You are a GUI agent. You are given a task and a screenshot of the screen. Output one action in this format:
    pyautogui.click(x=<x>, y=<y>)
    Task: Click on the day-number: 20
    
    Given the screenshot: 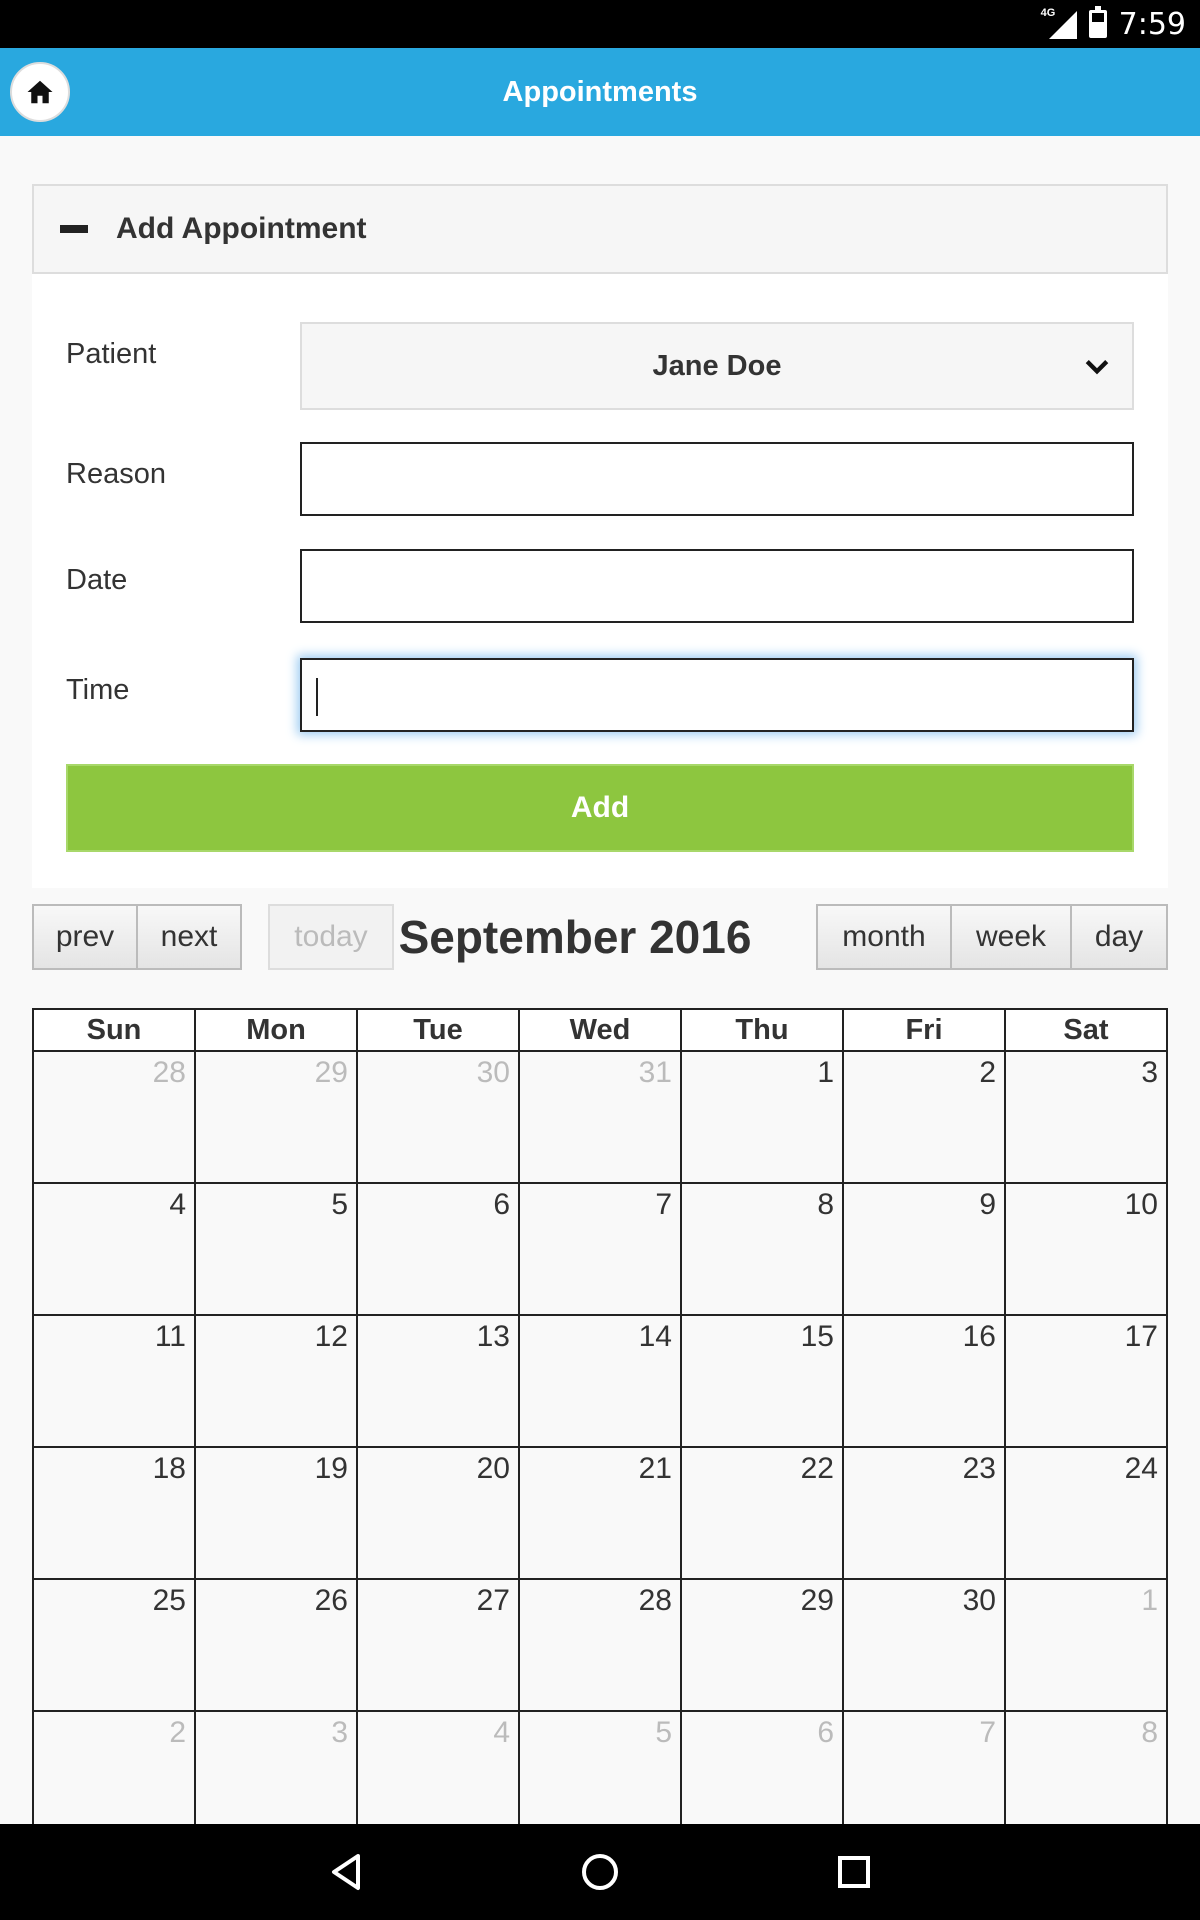 What is the action you would take?
    pyautogui.click(x=493, y=1468)
    